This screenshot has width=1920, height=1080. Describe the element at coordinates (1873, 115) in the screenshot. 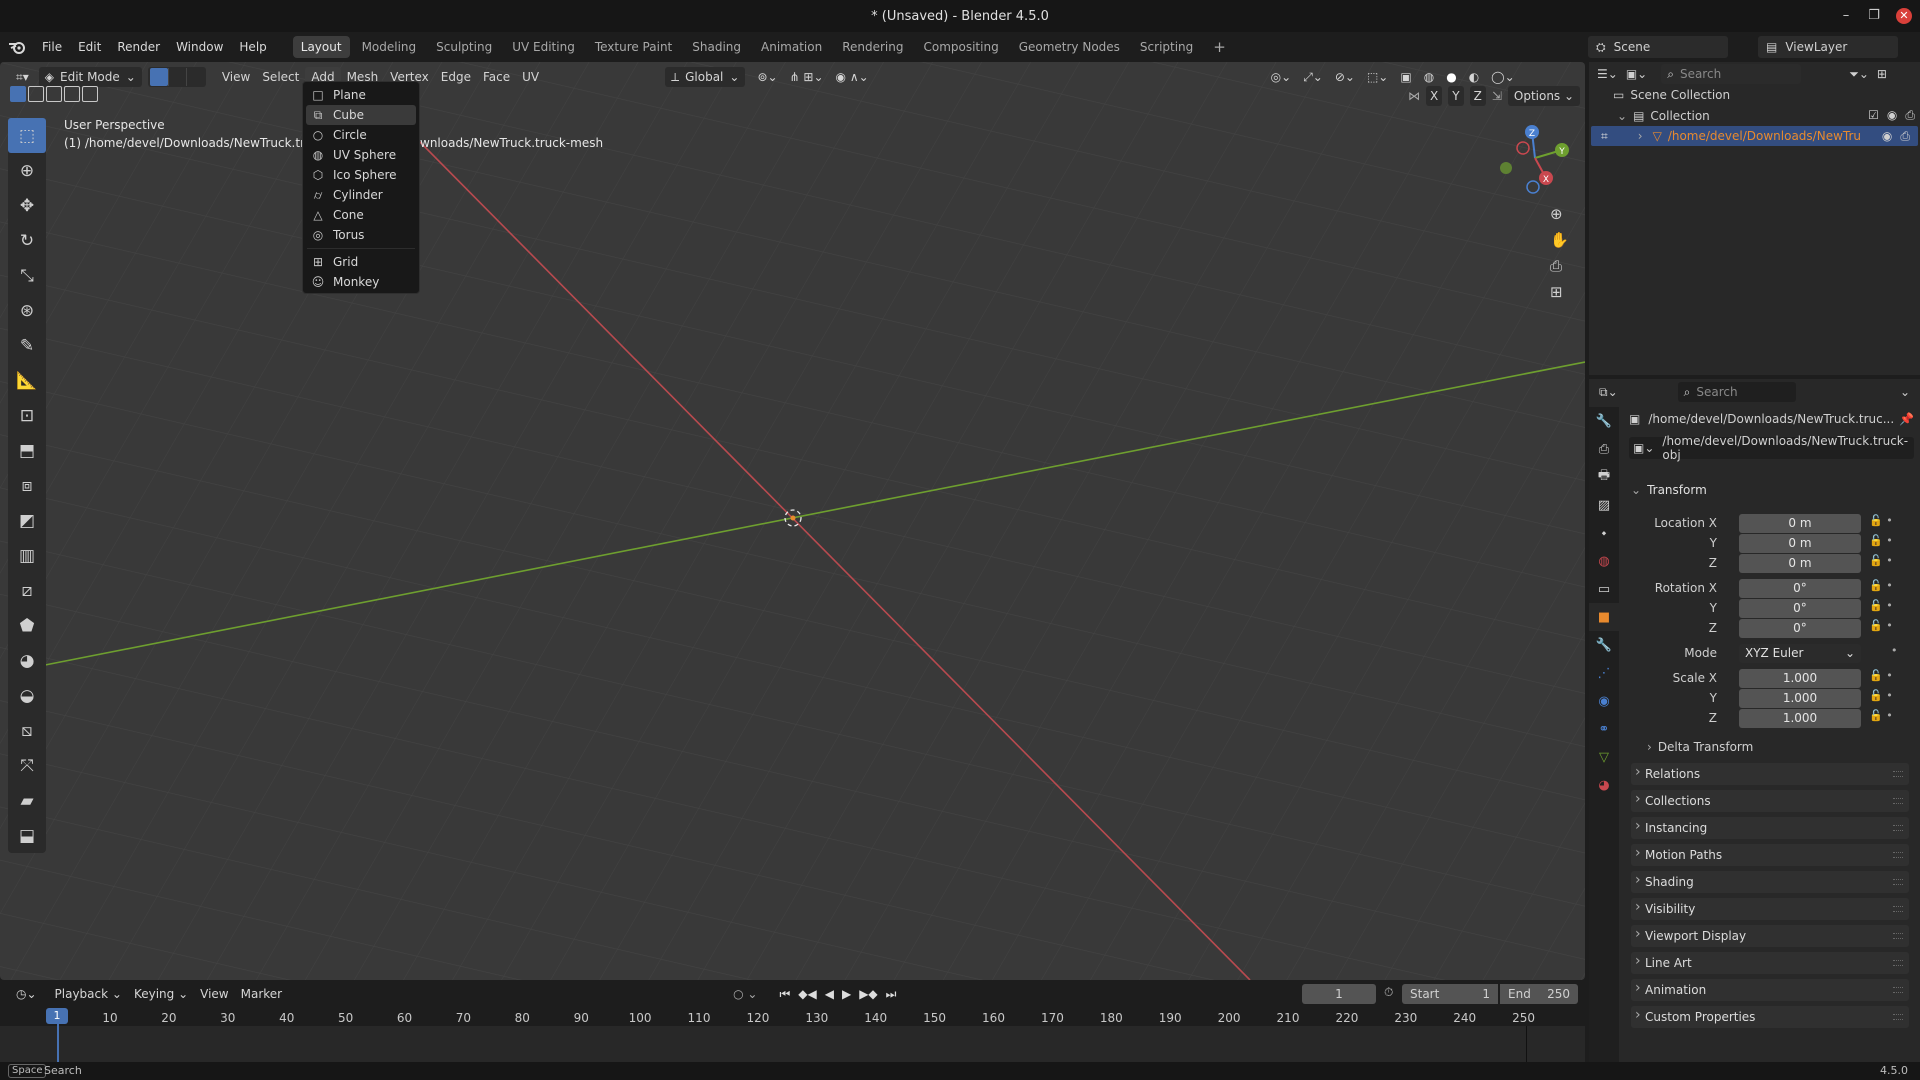

I see `exclude-checkbox-icon: ☑` at that location.